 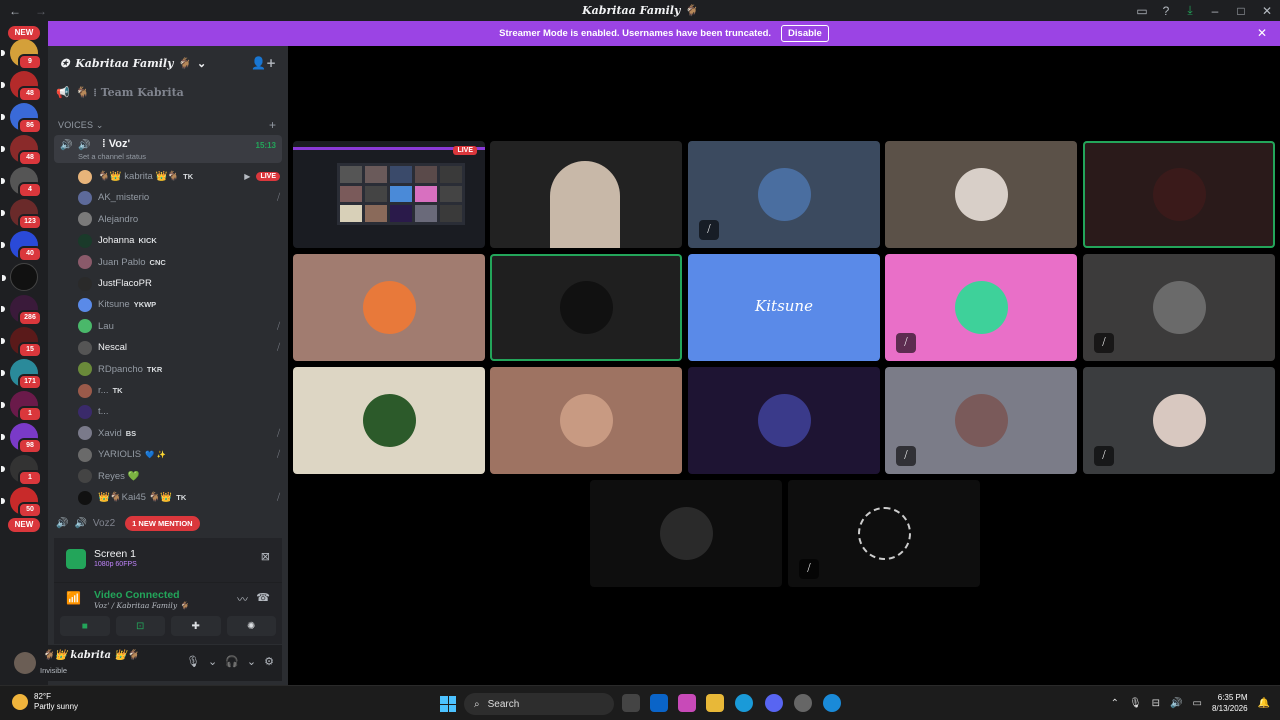 I want to click on invite-icon: 👤+, so click(x=263, y=63).